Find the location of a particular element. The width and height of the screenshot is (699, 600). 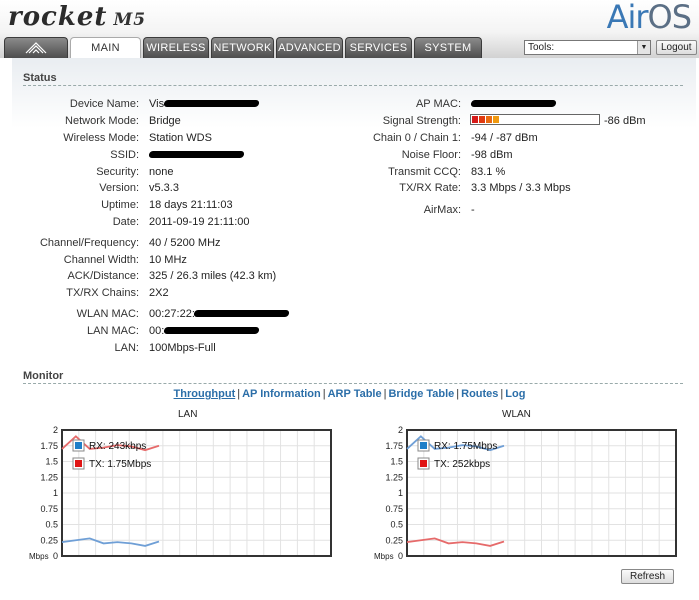

right-value: -94 / -87 dBm is located at coordinates (504, 138).